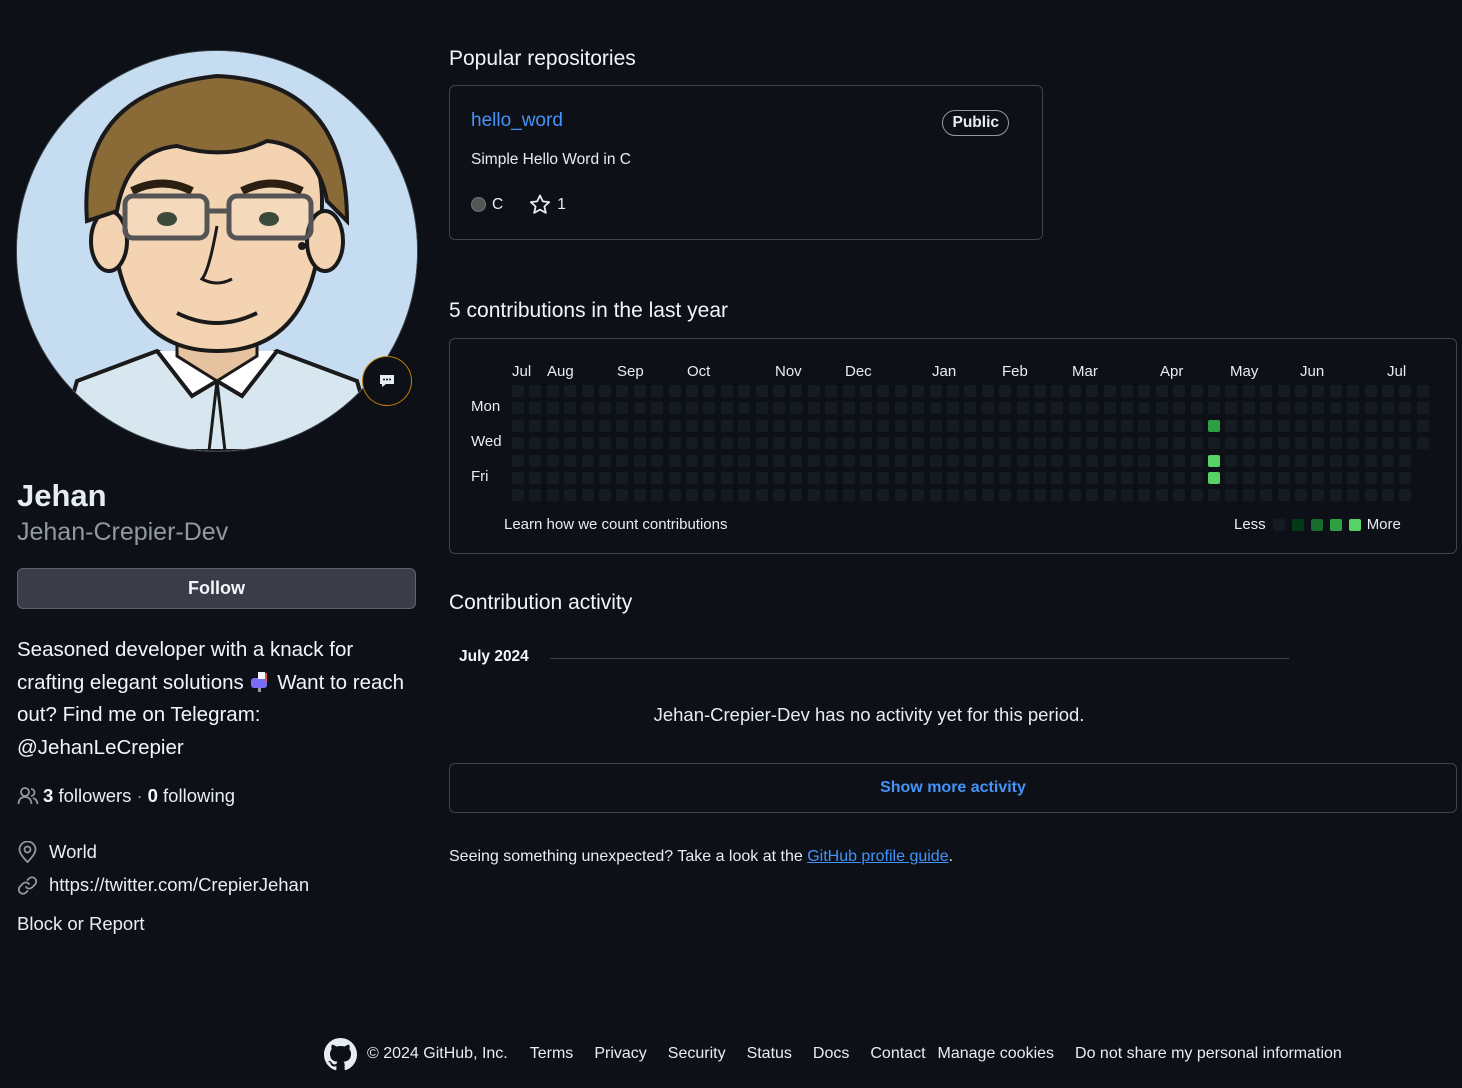 This screenshot has height=1088, width=1462. What do you see at coordinates (831, 1054) in the screenshot?
I see `footer-link-docs: Docs` at bounding box center [831, 1054].